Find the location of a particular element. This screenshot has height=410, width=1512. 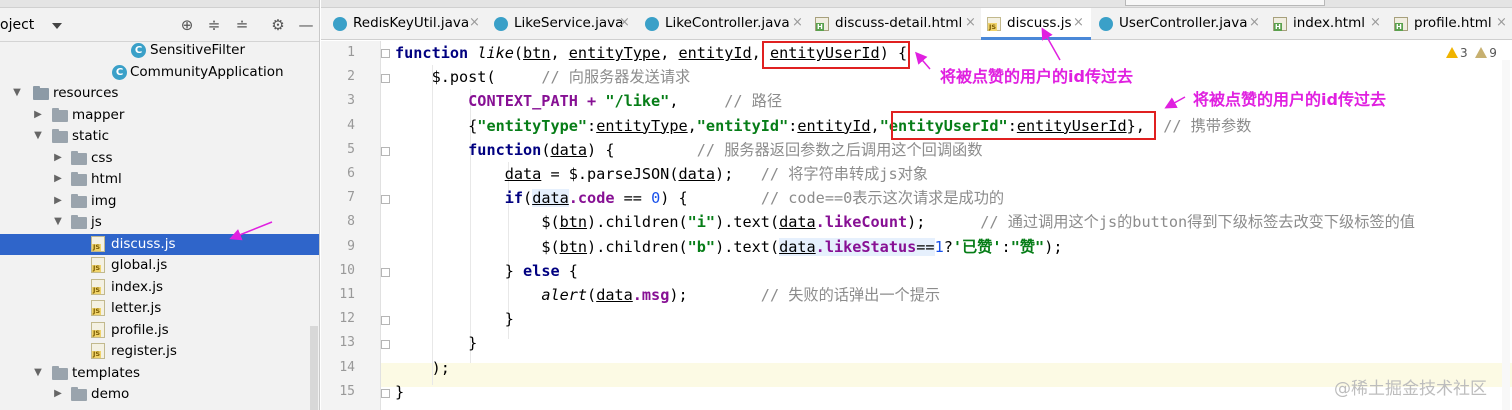

tab-profile-html: profile.html × is located at coordinates (1453, 24).